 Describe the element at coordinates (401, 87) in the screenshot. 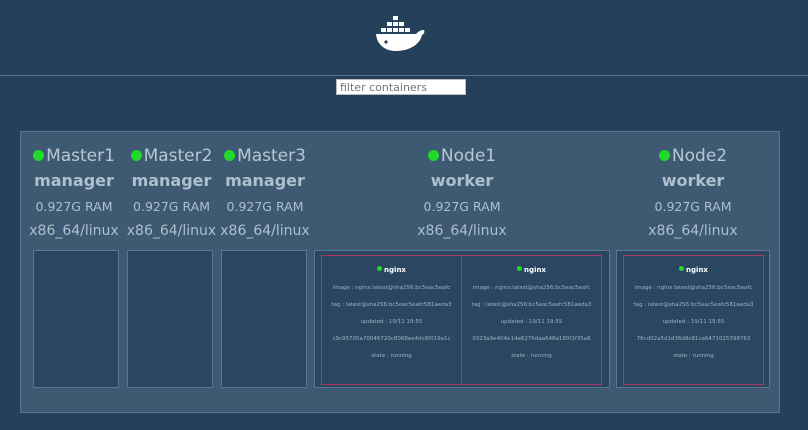

I see `filter-containers-input` at that location.